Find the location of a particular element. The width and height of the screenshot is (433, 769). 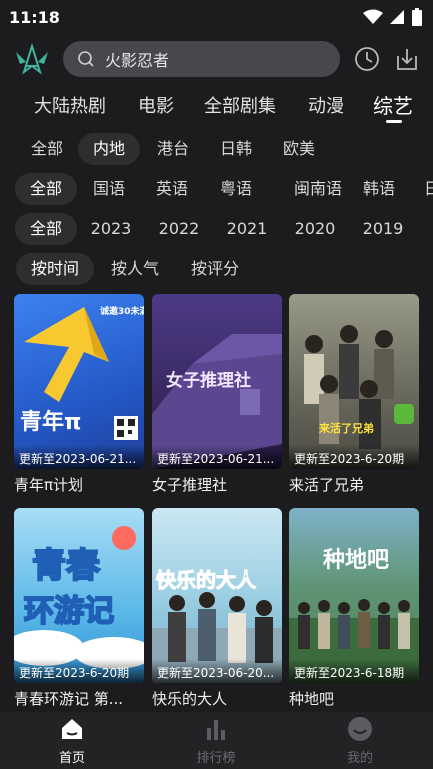

nav-label: 首页 is located at coordinates (71, 758).